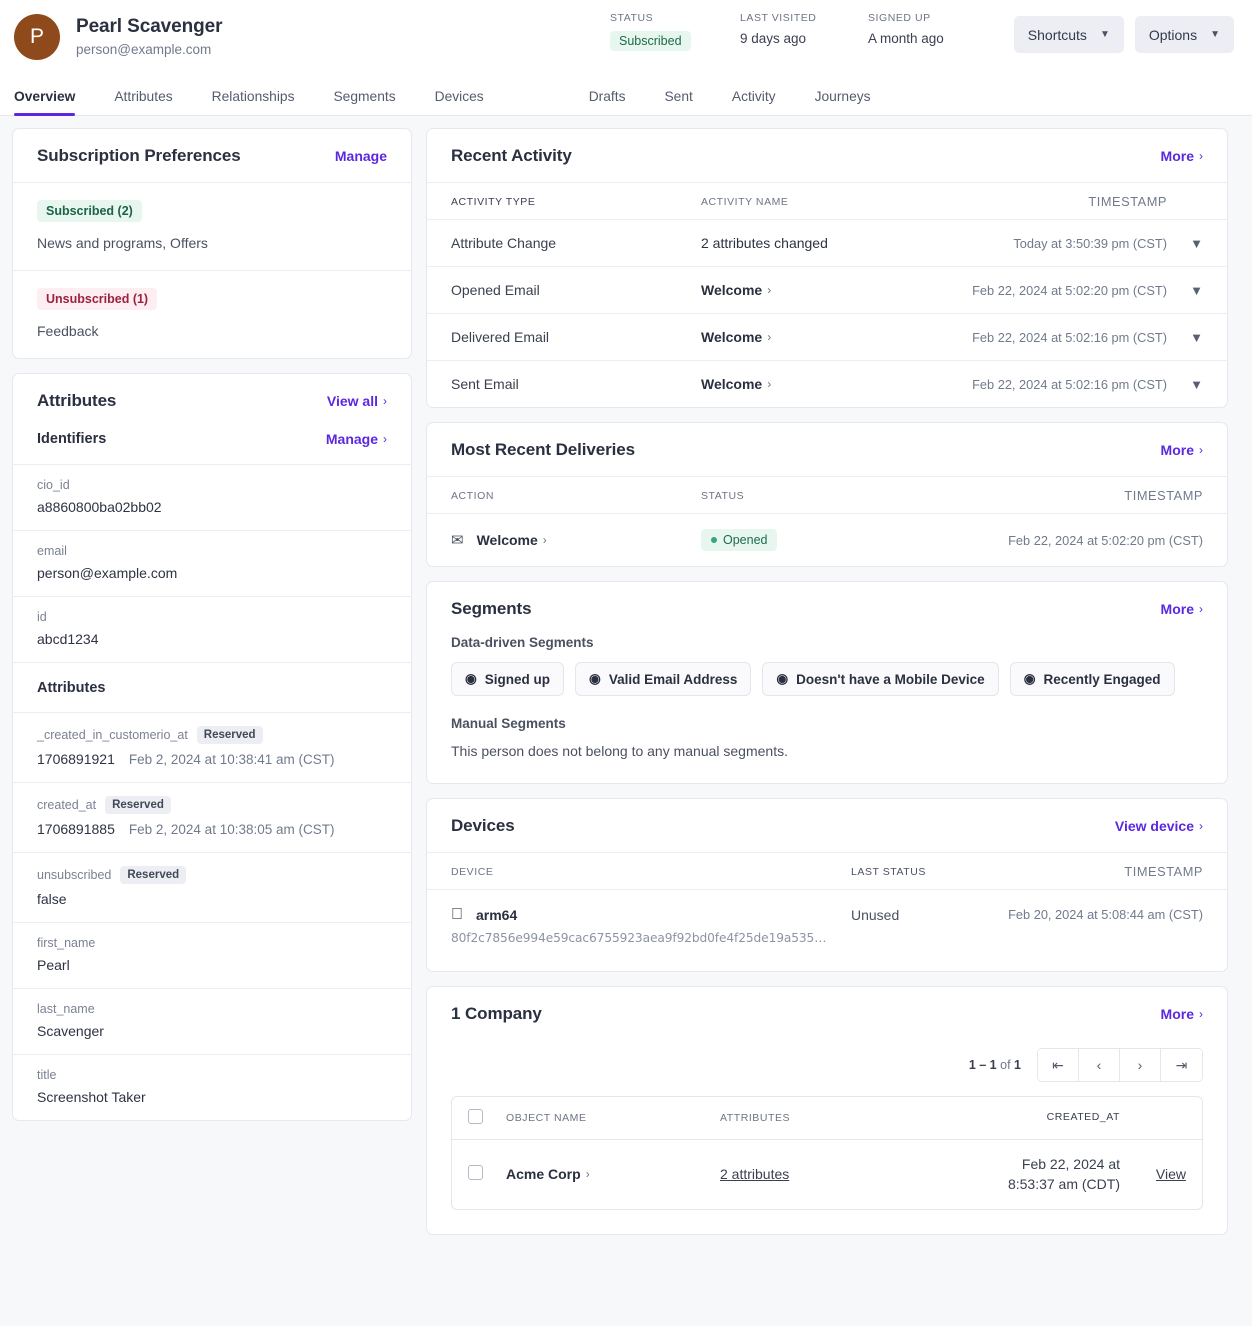  I want to click on attribute-key: _created_in_customerio_at Reserved, so click(212, 735).